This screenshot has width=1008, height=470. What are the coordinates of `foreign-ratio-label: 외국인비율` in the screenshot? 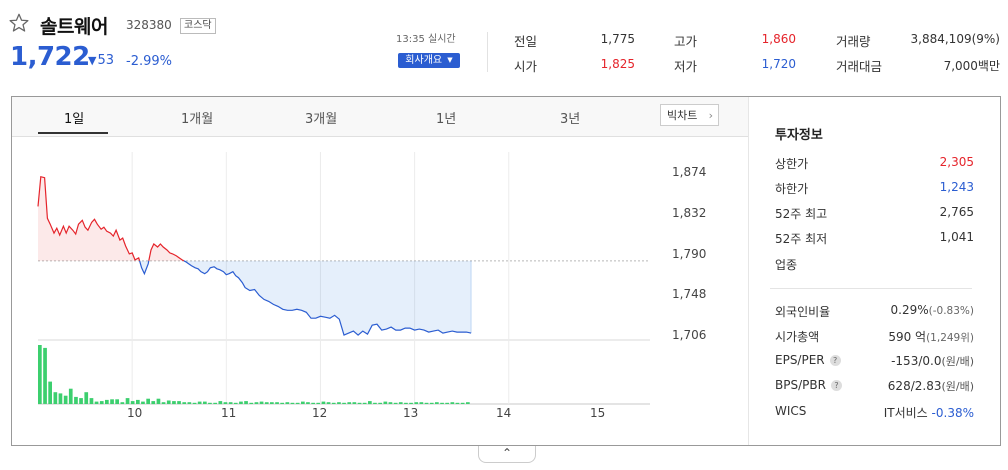 It's located at (803, 312).